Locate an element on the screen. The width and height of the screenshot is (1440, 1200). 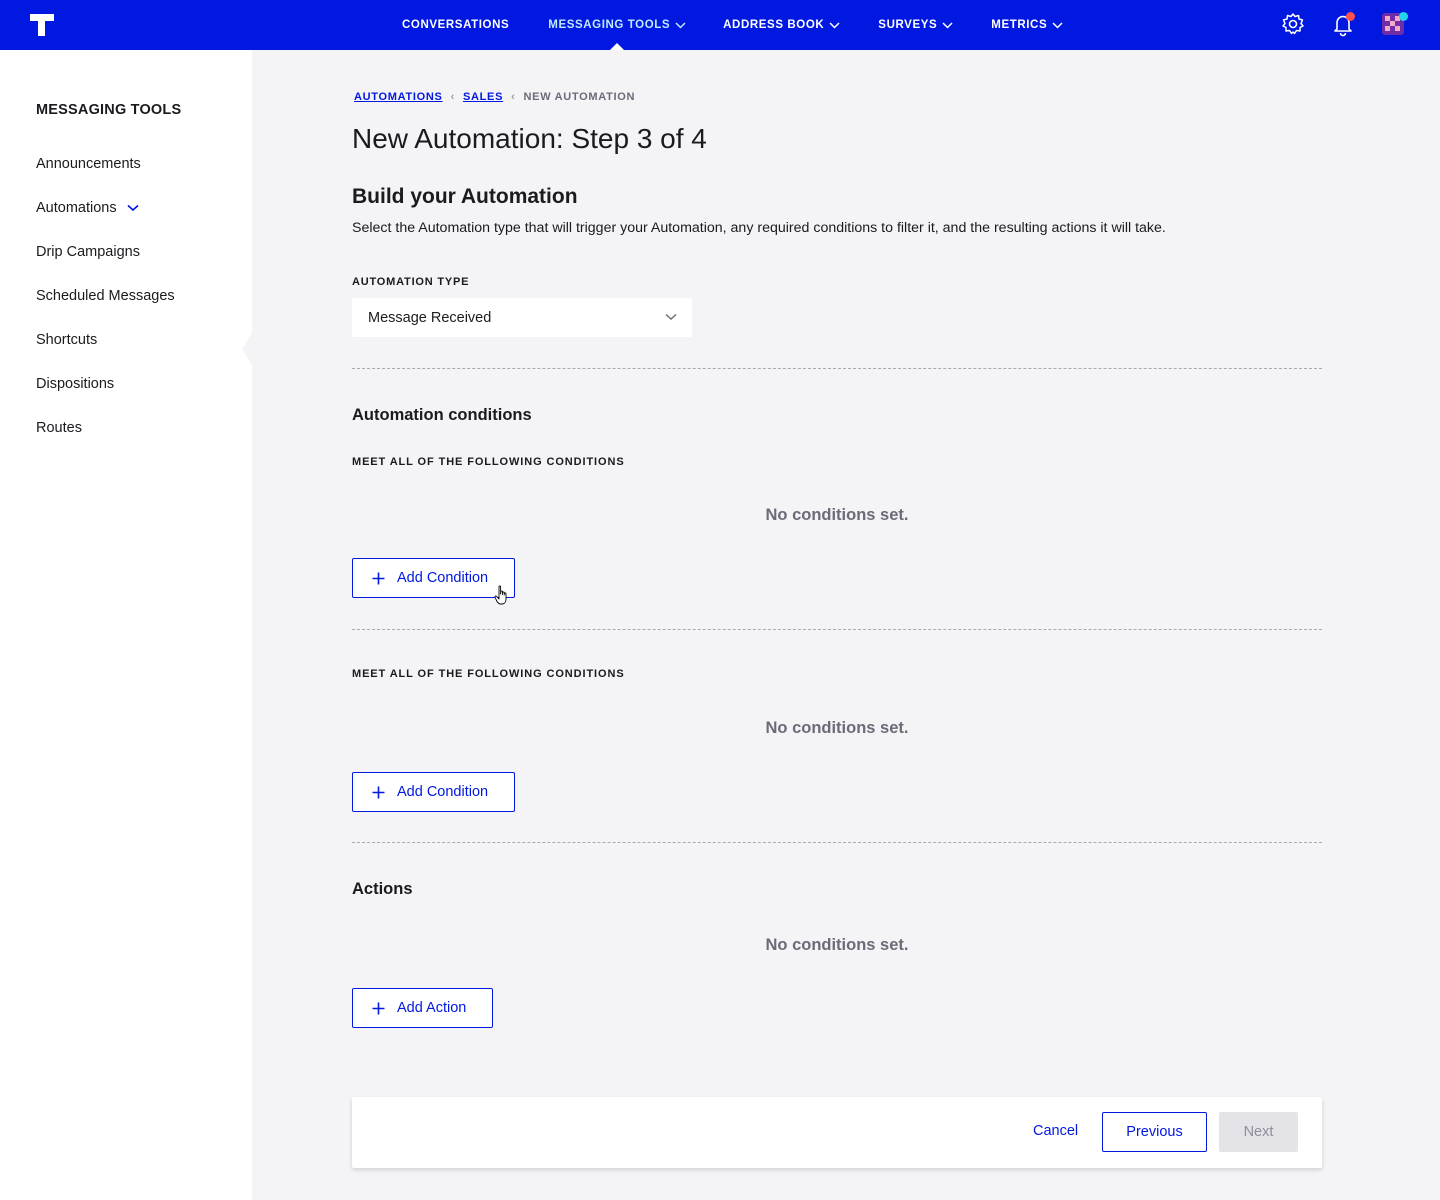
sidebar-item-shortcuts: Shortcuts is located at coordinates (105, 352).